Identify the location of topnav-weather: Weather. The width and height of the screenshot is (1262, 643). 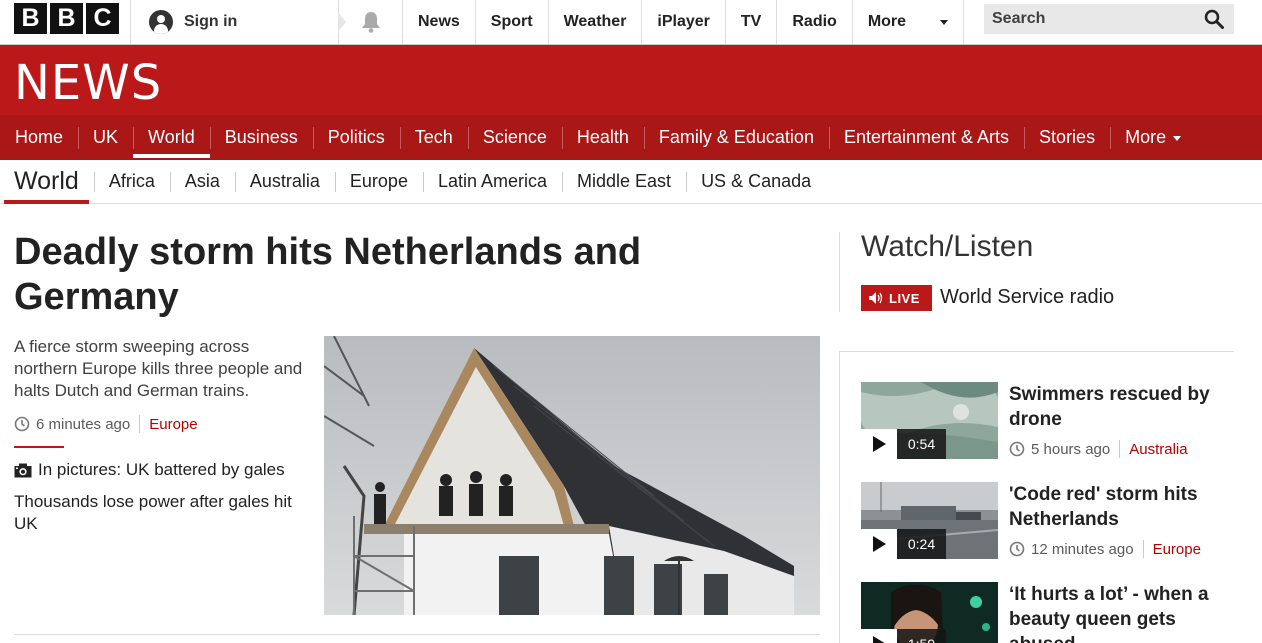
(594, 22).